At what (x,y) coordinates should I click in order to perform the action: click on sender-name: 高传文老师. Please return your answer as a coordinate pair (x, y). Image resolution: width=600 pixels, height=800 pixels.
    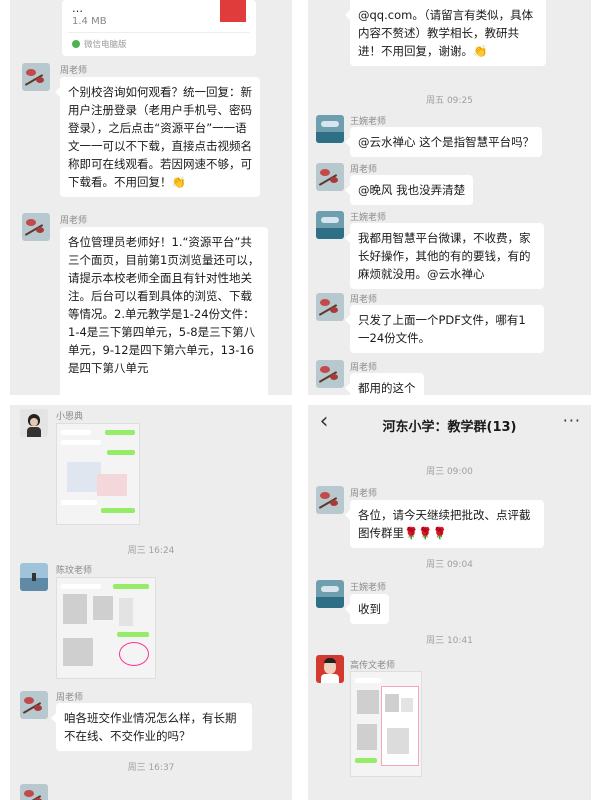
    Looking at the image, I should click on (373, 666).